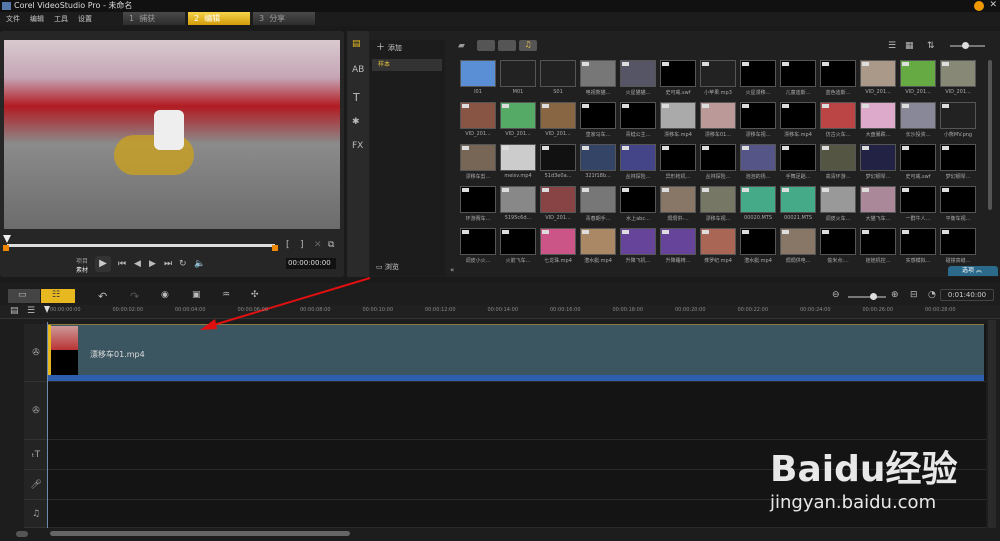 This screenshot has width=1000, height=541. I want to click on options-button: 选项 ︽, so click(973, 271).